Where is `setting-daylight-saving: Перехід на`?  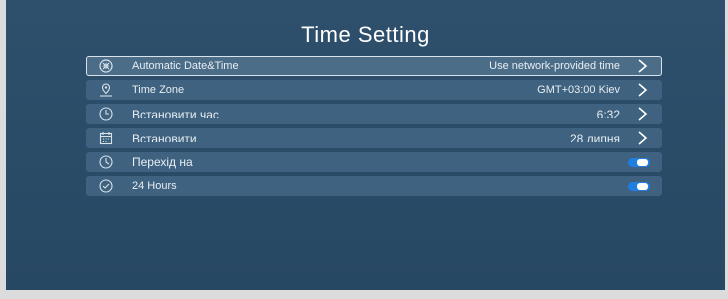 setting-daylight-saving: Перехід на is located at coordinates (374, 162).